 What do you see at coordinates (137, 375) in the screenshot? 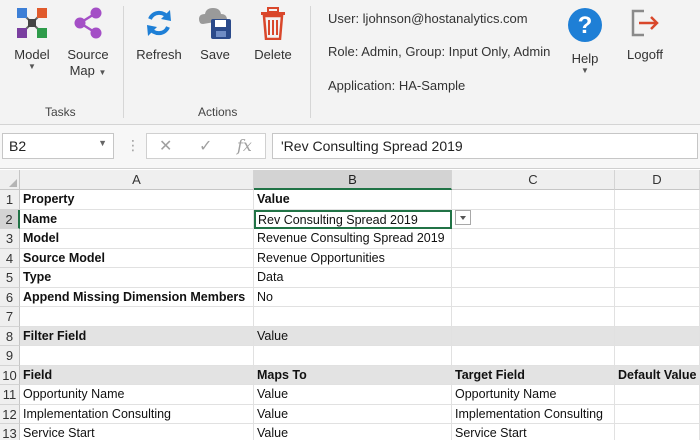
I see `grid-cell: Field` at bounding box center [137, 375].